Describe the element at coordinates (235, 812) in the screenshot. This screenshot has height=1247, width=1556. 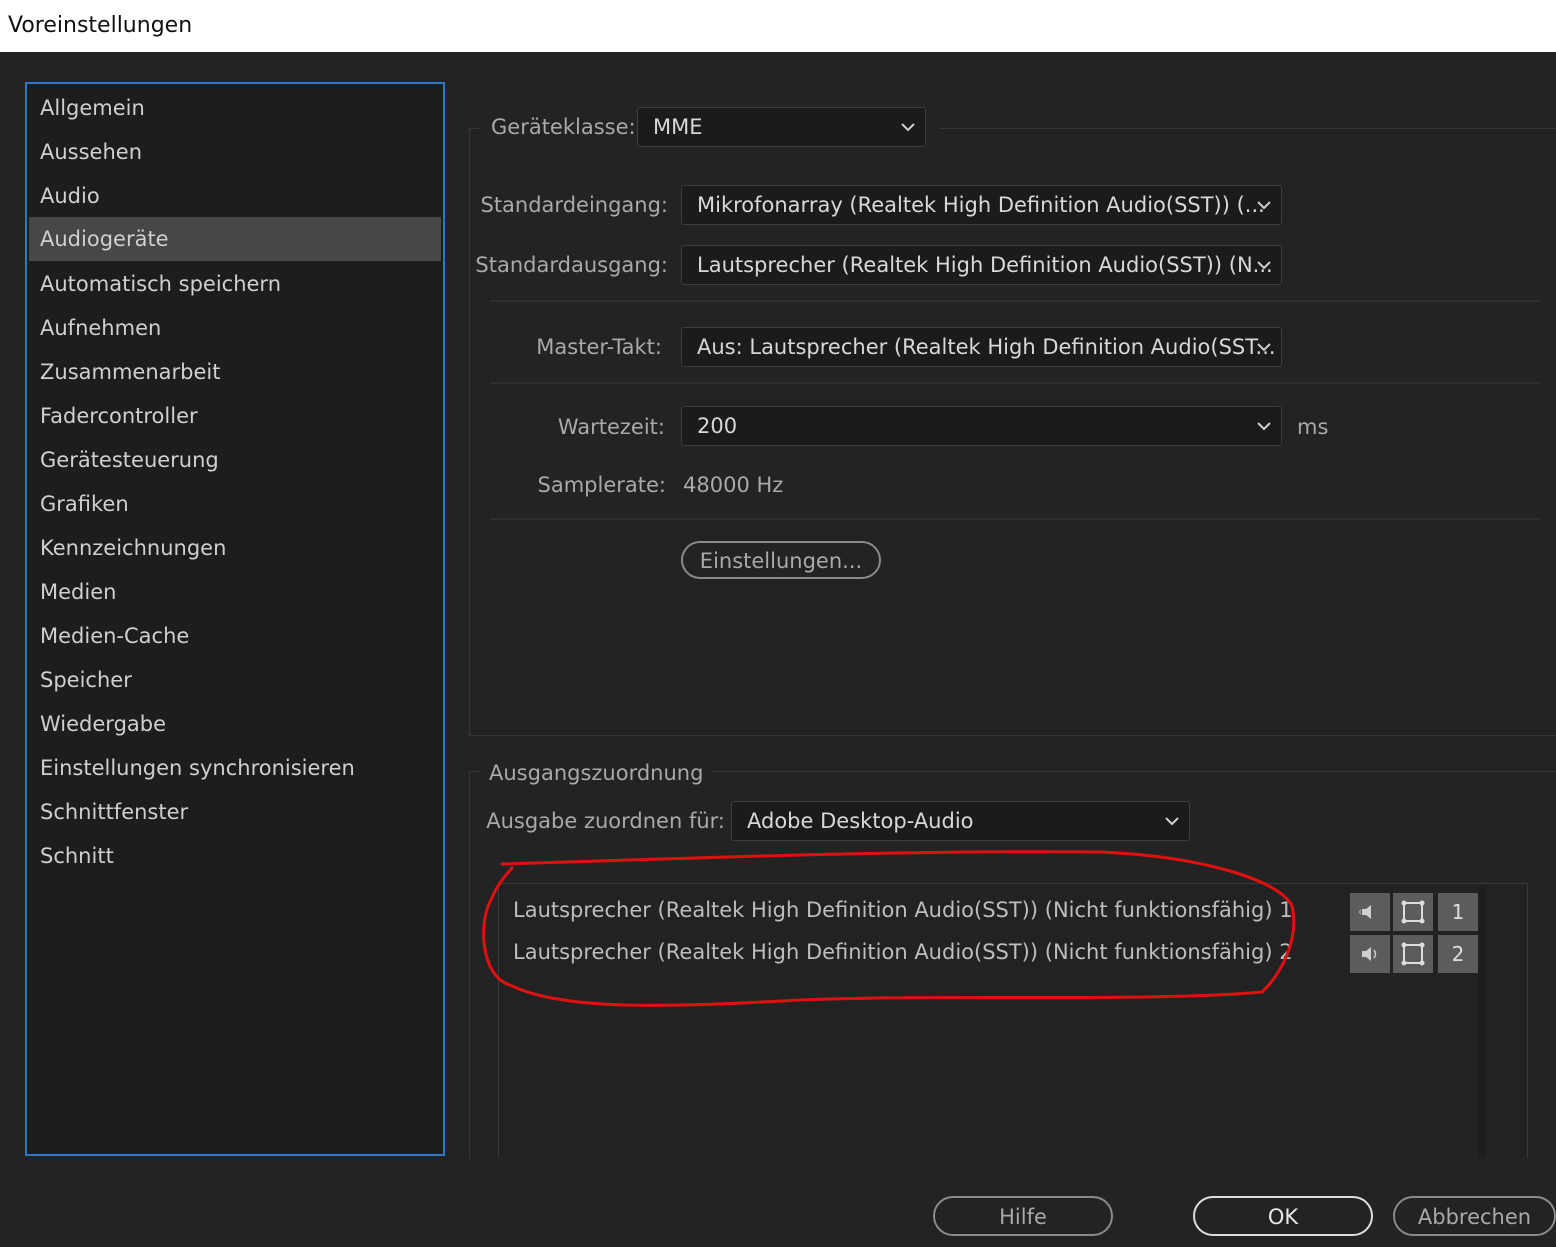
I see `sidebar-item-schnittfenster: Schnittfenster` at that location.